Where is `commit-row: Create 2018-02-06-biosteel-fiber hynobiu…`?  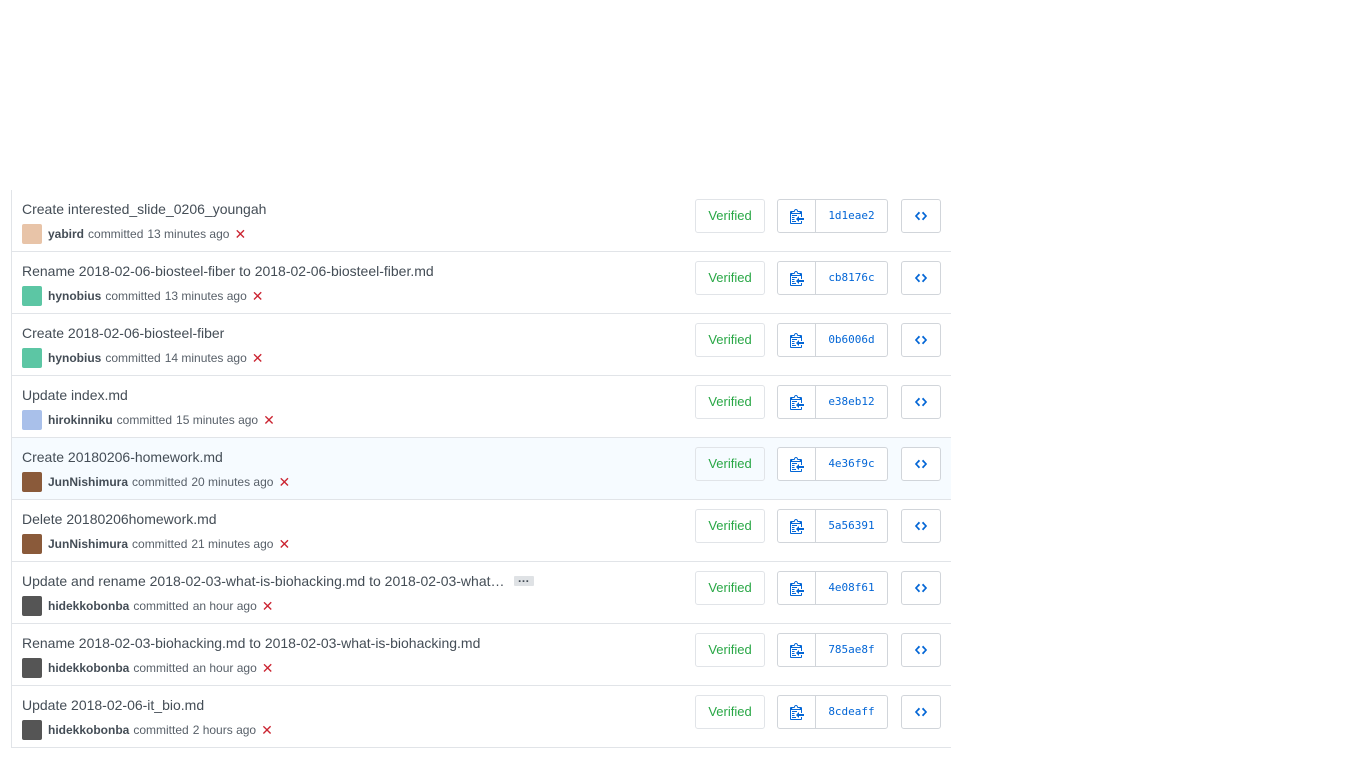 commit-row: Create 2018-02-06-biosteel-fiber hynobiu… is located at coordinates (481, 344).